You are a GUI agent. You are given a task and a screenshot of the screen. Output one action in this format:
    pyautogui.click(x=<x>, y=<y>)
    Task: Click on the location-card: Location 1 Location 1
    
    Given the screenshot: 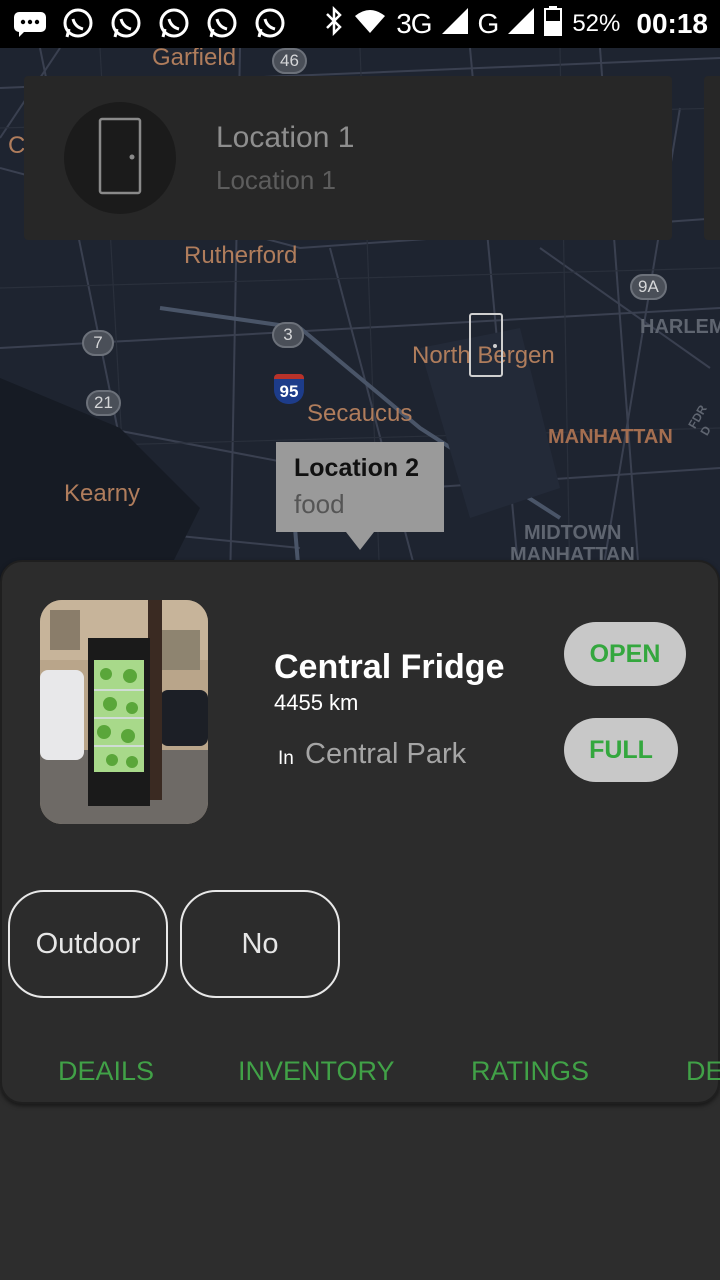 What is the action you would take?
    pyautogui.click(x=348, y=158)
    